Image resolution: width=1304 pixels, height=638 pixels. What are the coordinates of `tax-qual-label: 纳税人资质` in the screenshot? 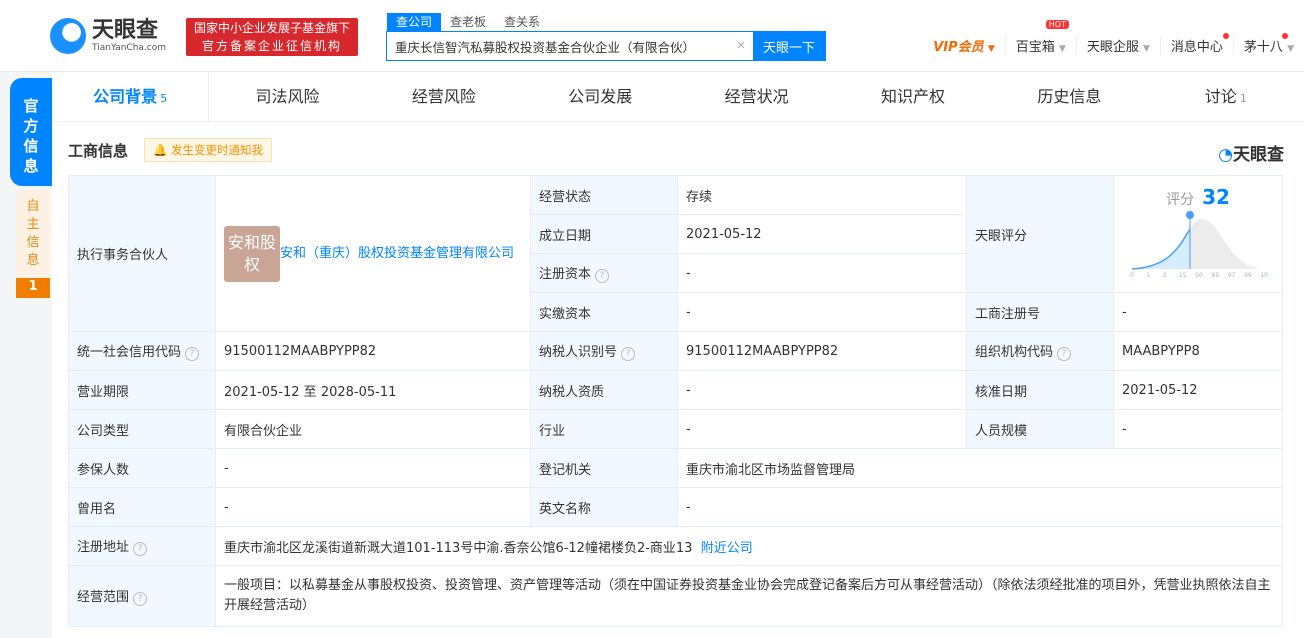 It's located at (604, 390).